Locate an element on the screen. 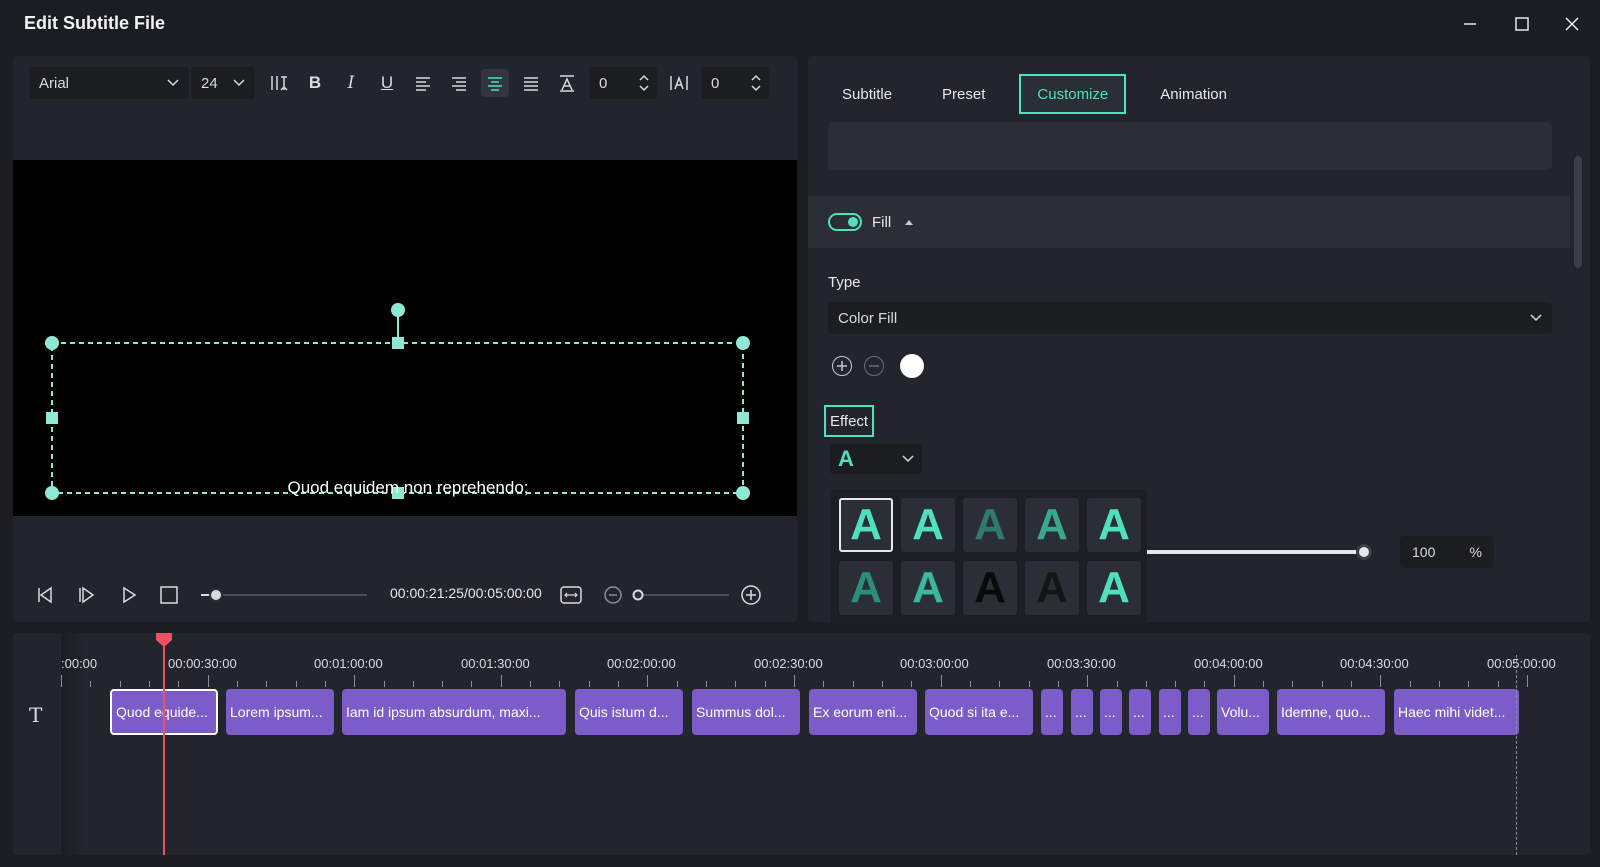 This screenshot has height=867, width=1600. tab-preset: Preset is located at coordinates (963, 94).